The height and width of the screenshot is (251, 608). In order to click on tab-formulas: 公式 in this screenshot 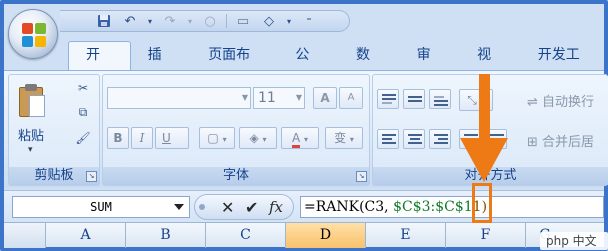, I will do `click(308, 66)`.